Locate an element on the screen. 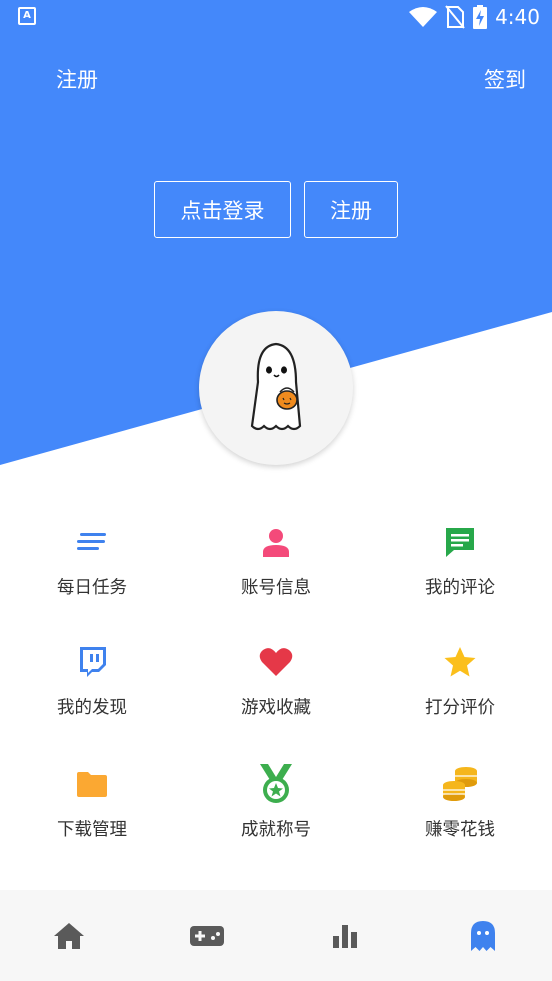 The height and width of the screenshot is (981, 552). bar-chart-icon is located at coordinates (345, 936).